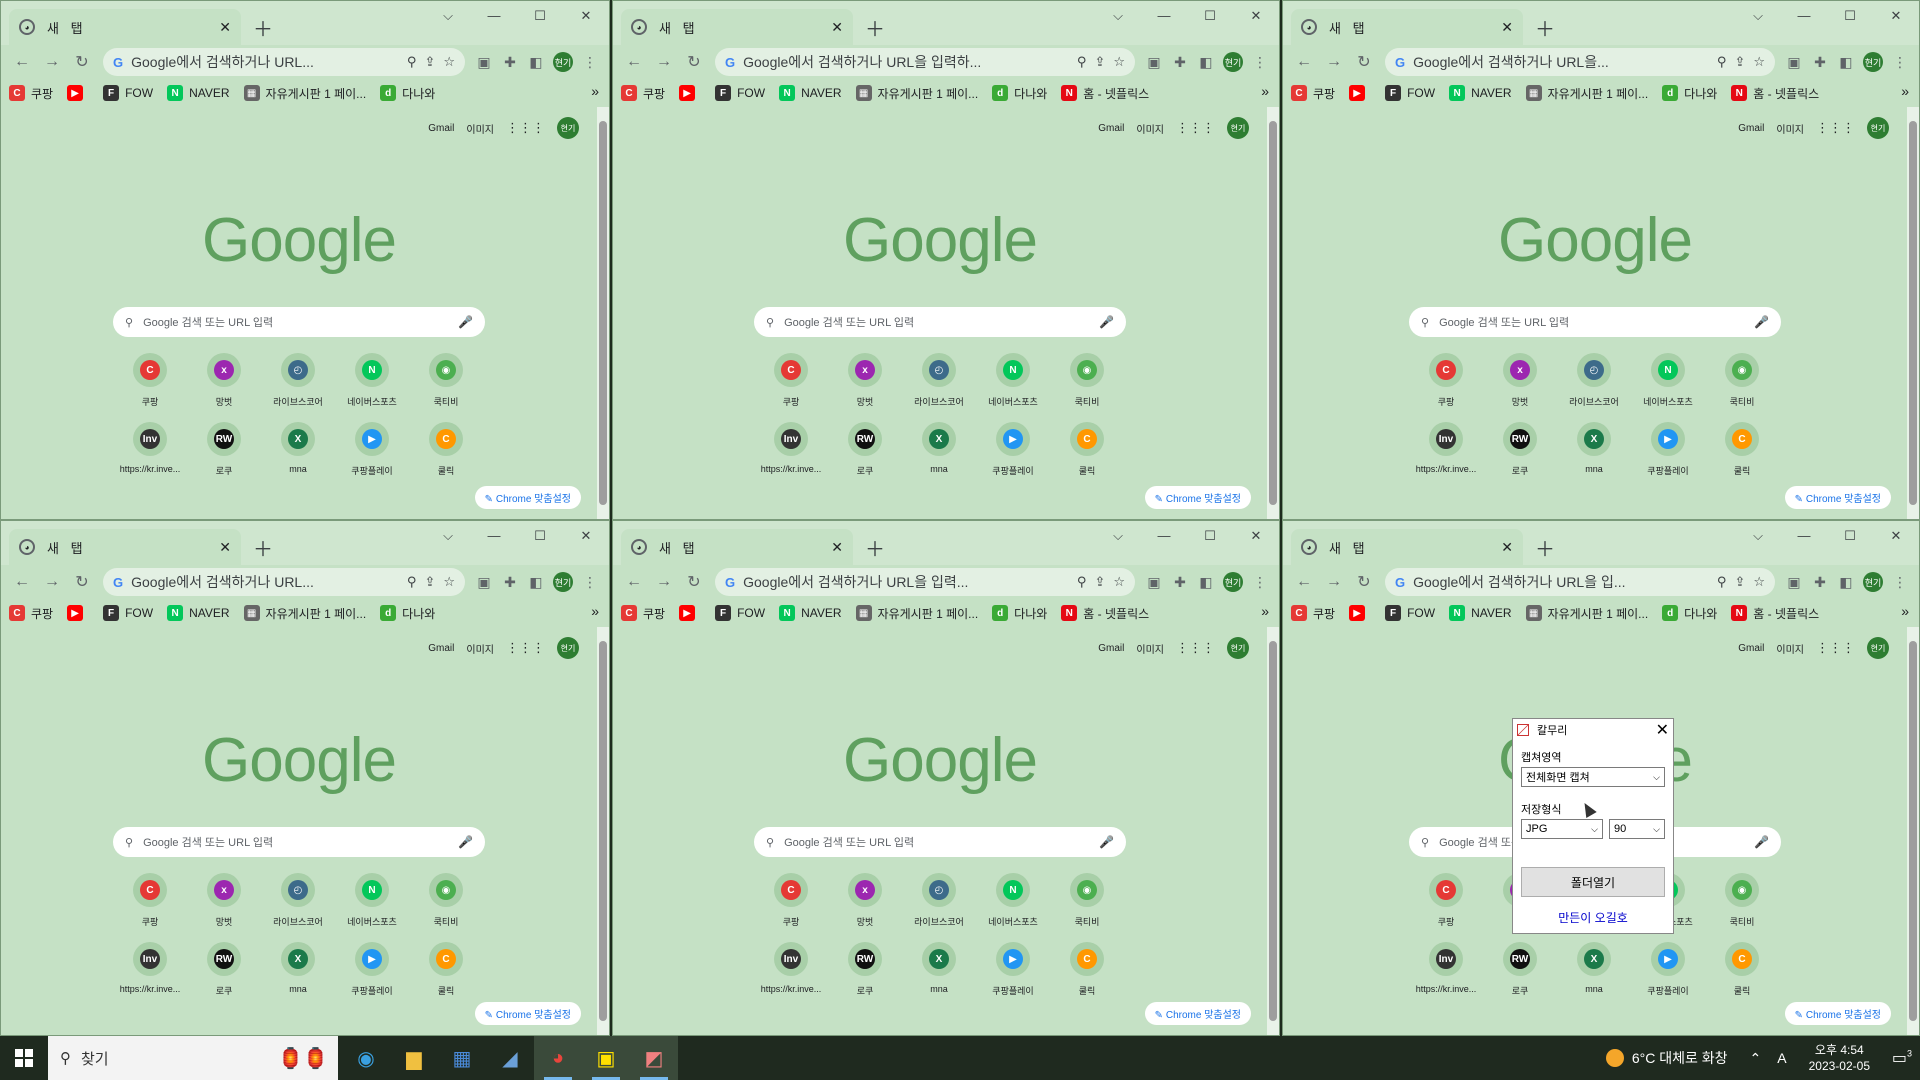 The image size is (1920, 1080). What do you see at coordinates (263, 547) in the screenshot?
I see `new-tab-button: ＋` at bounding box center [263, 547].